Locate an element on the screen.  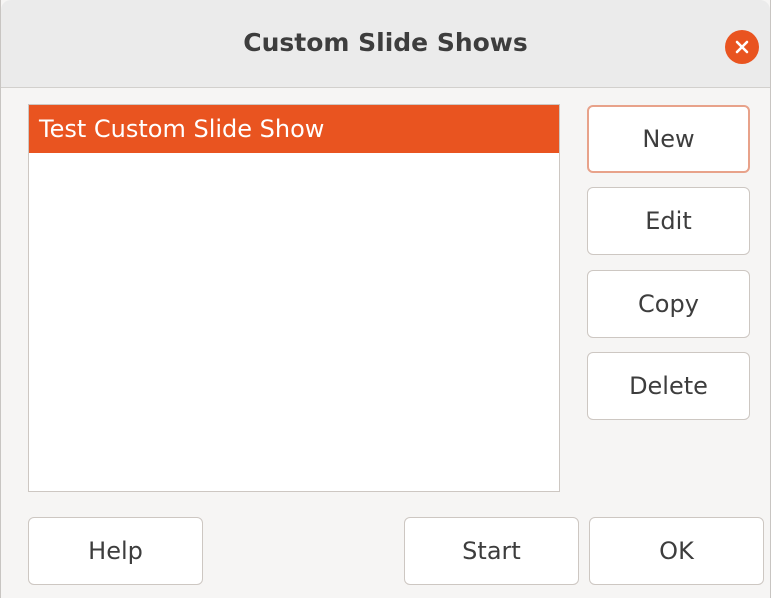
dialog-title: Custom Slide Shows is located at coordinates (385, 42).